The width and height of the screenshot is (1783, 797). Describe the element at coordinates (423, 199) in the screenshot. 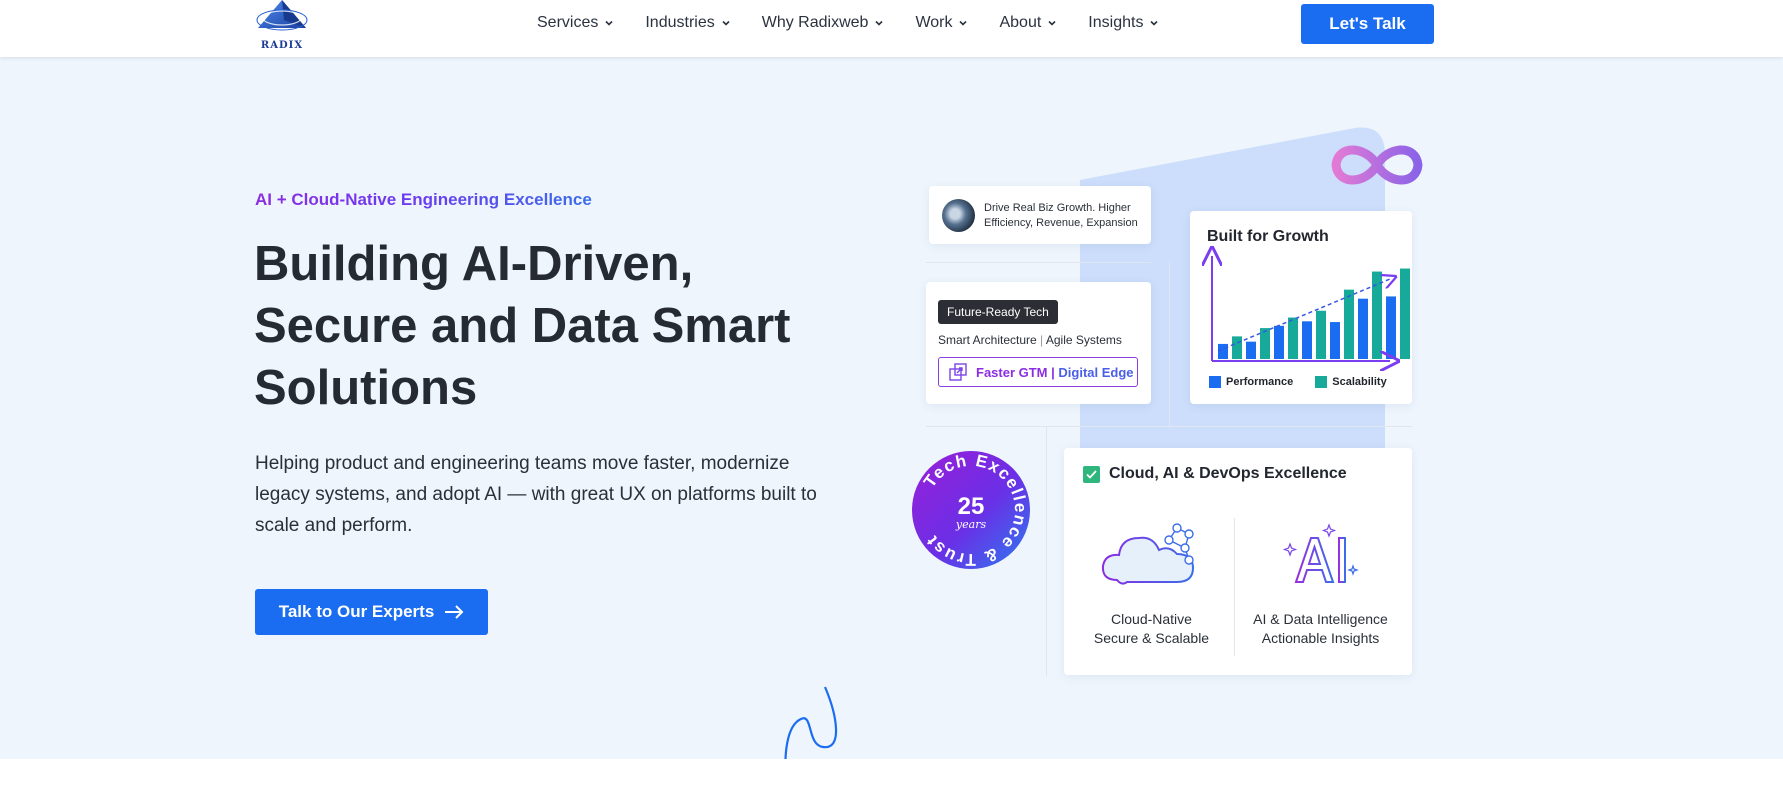

I see `hero-eyebrow: AI + Cloud-Native Engineering Excellence` at that location.